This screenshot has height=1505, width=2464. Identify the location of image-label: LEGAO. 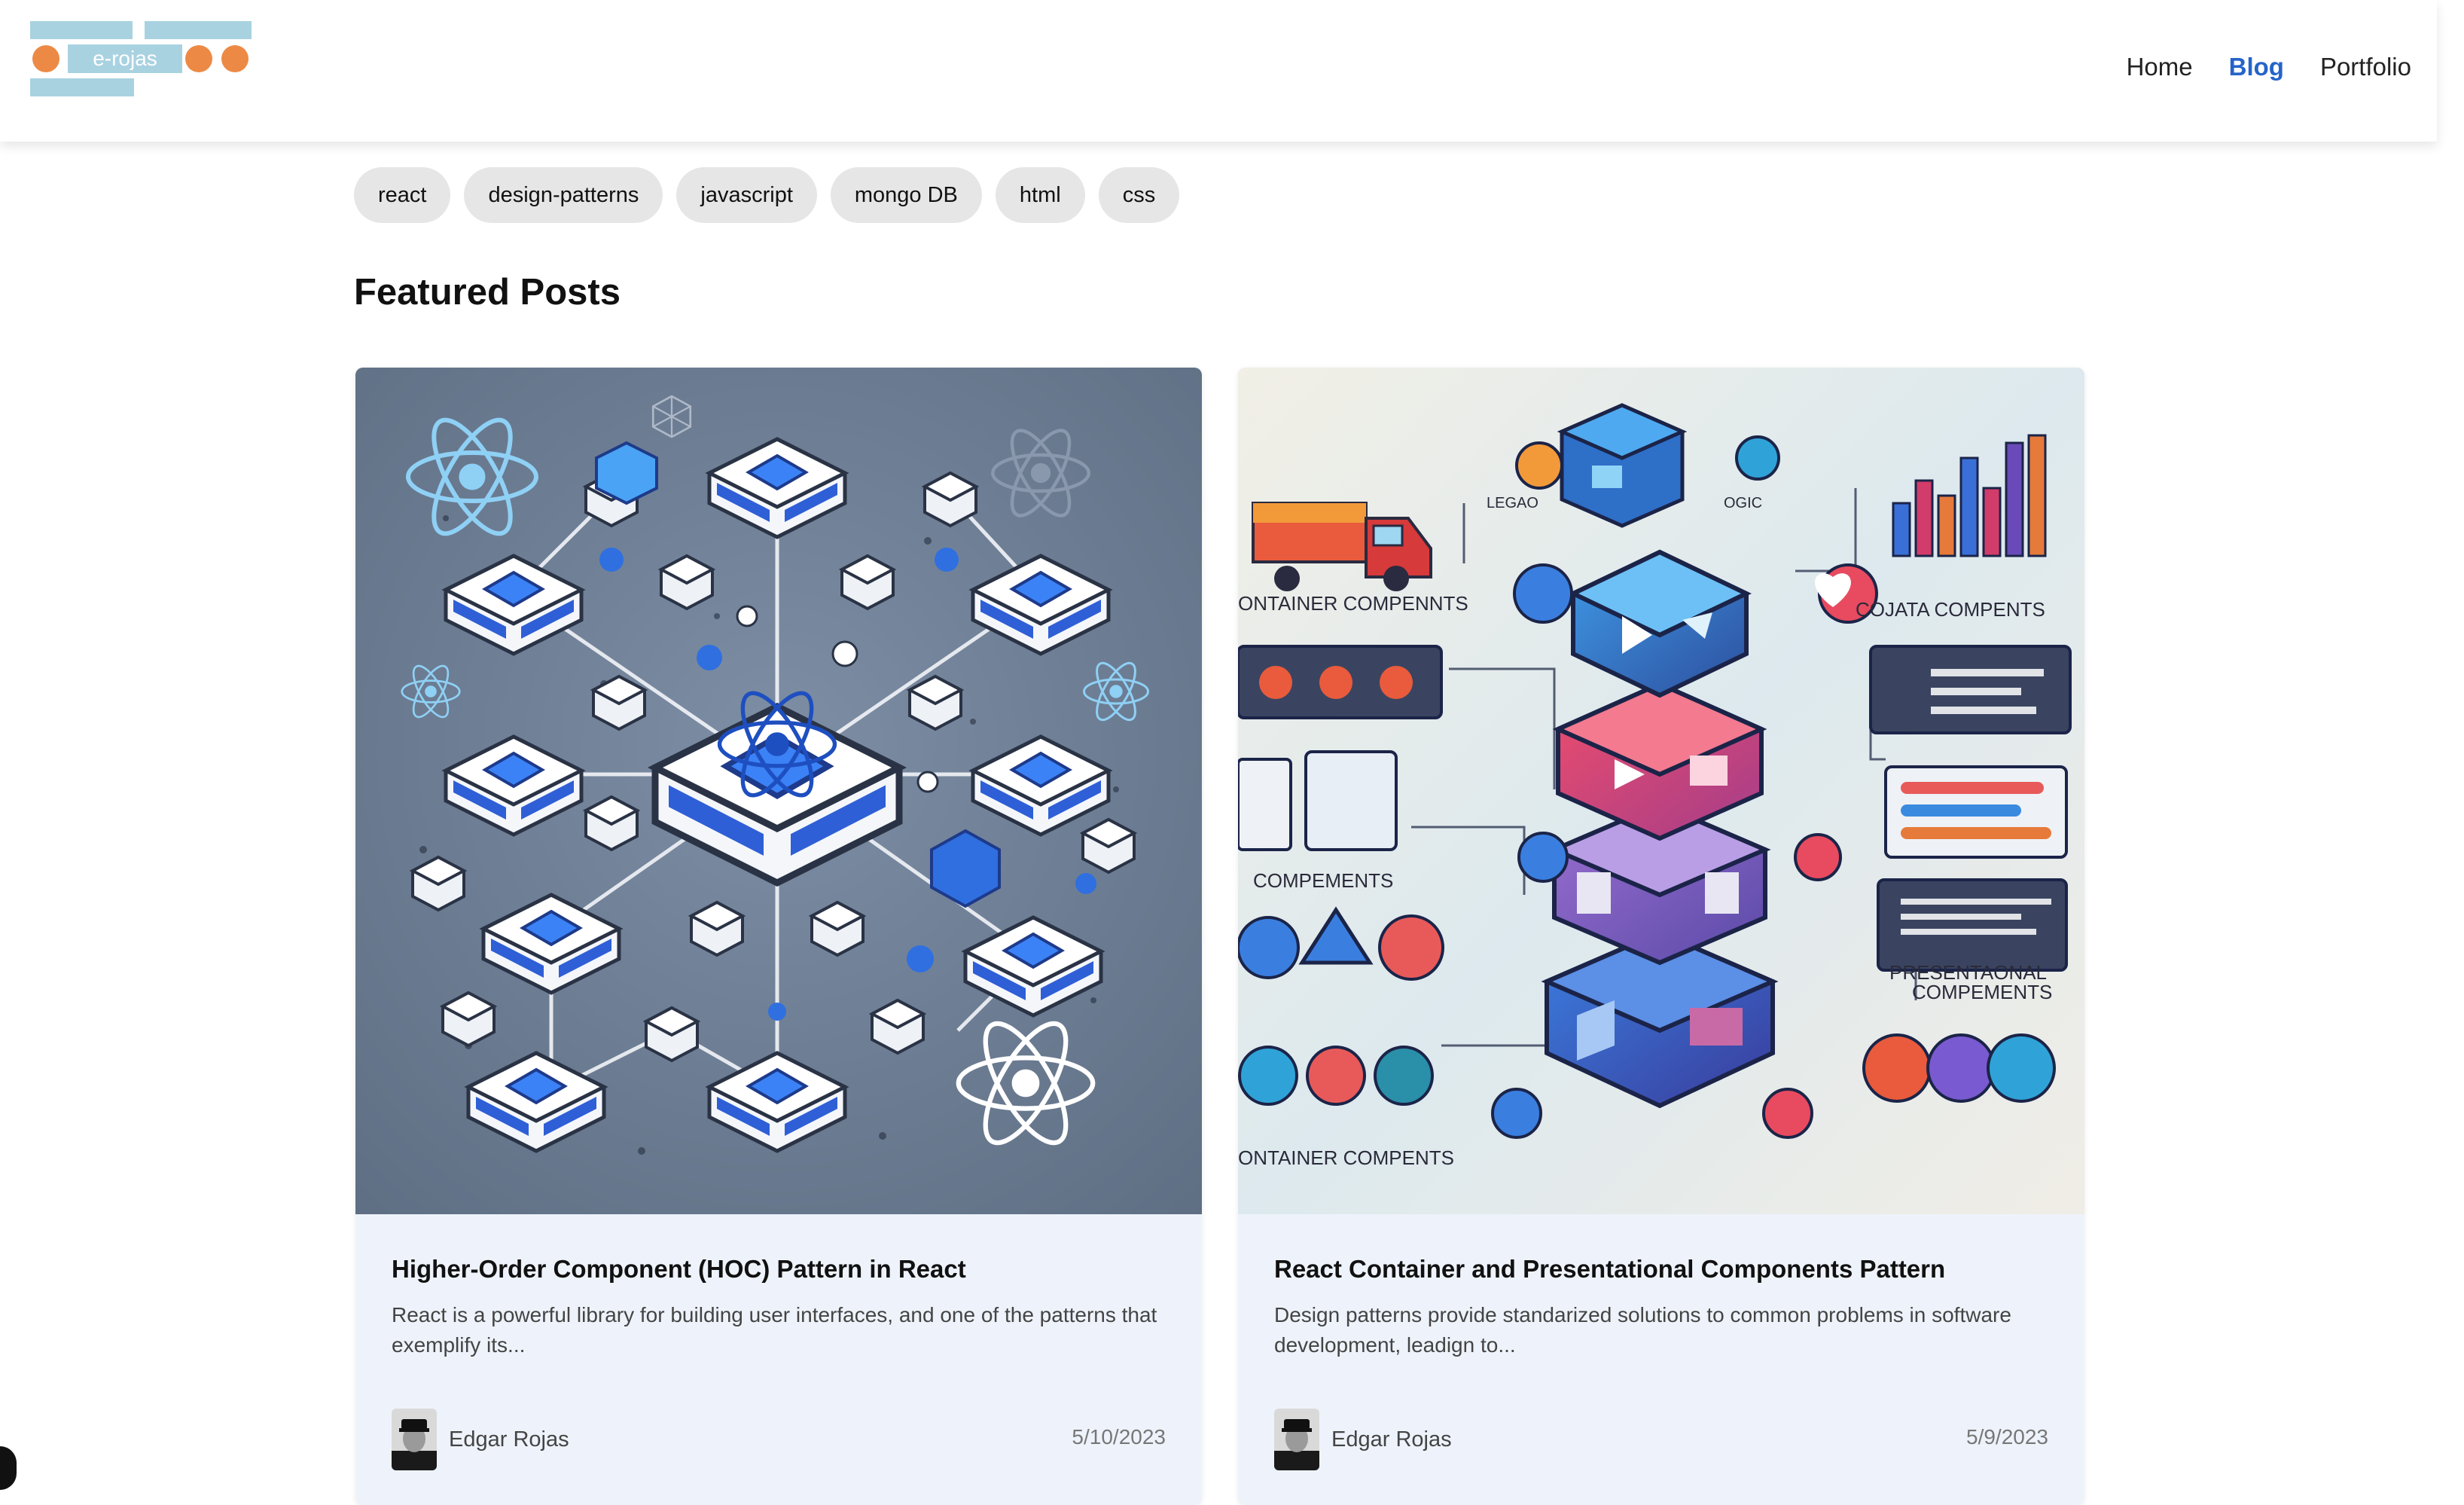
(1512, 503).